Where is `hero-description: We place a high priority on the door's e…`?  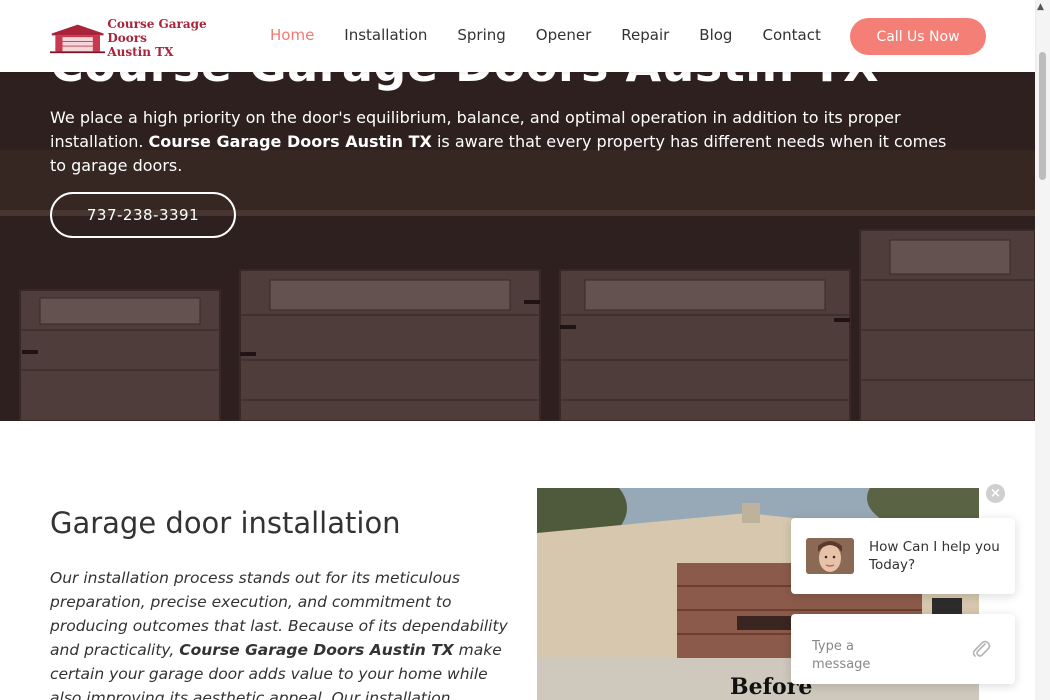
hero-description: We place a high priority on the door's e… is located at coordinates (500, 142).